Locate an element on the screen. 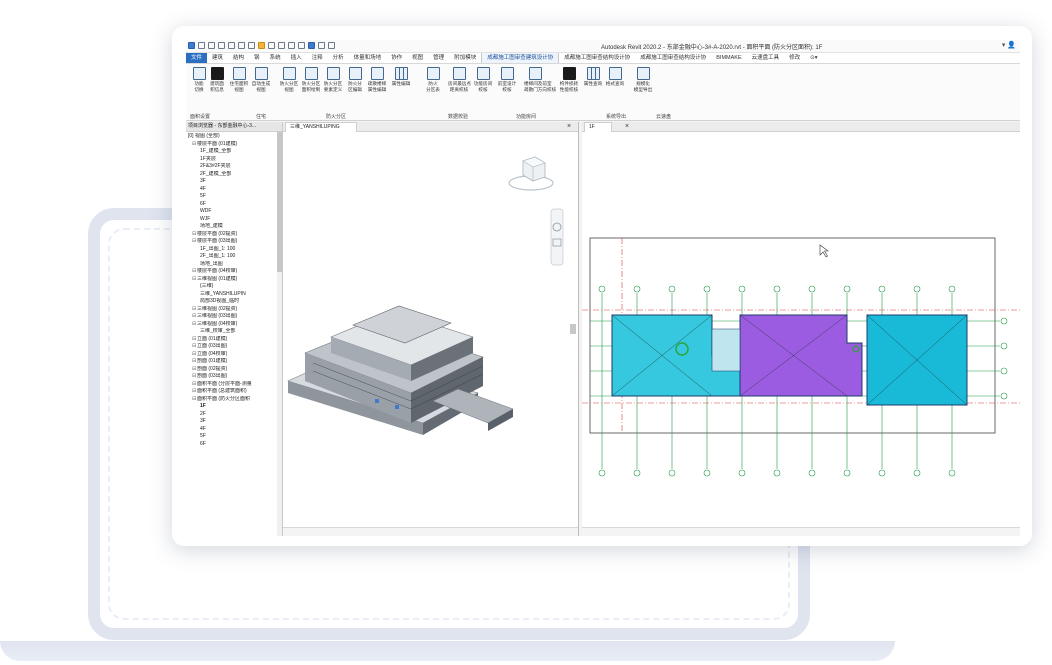 The image size is (1052, 665). undo-icon is located at coordinates (231, 45).